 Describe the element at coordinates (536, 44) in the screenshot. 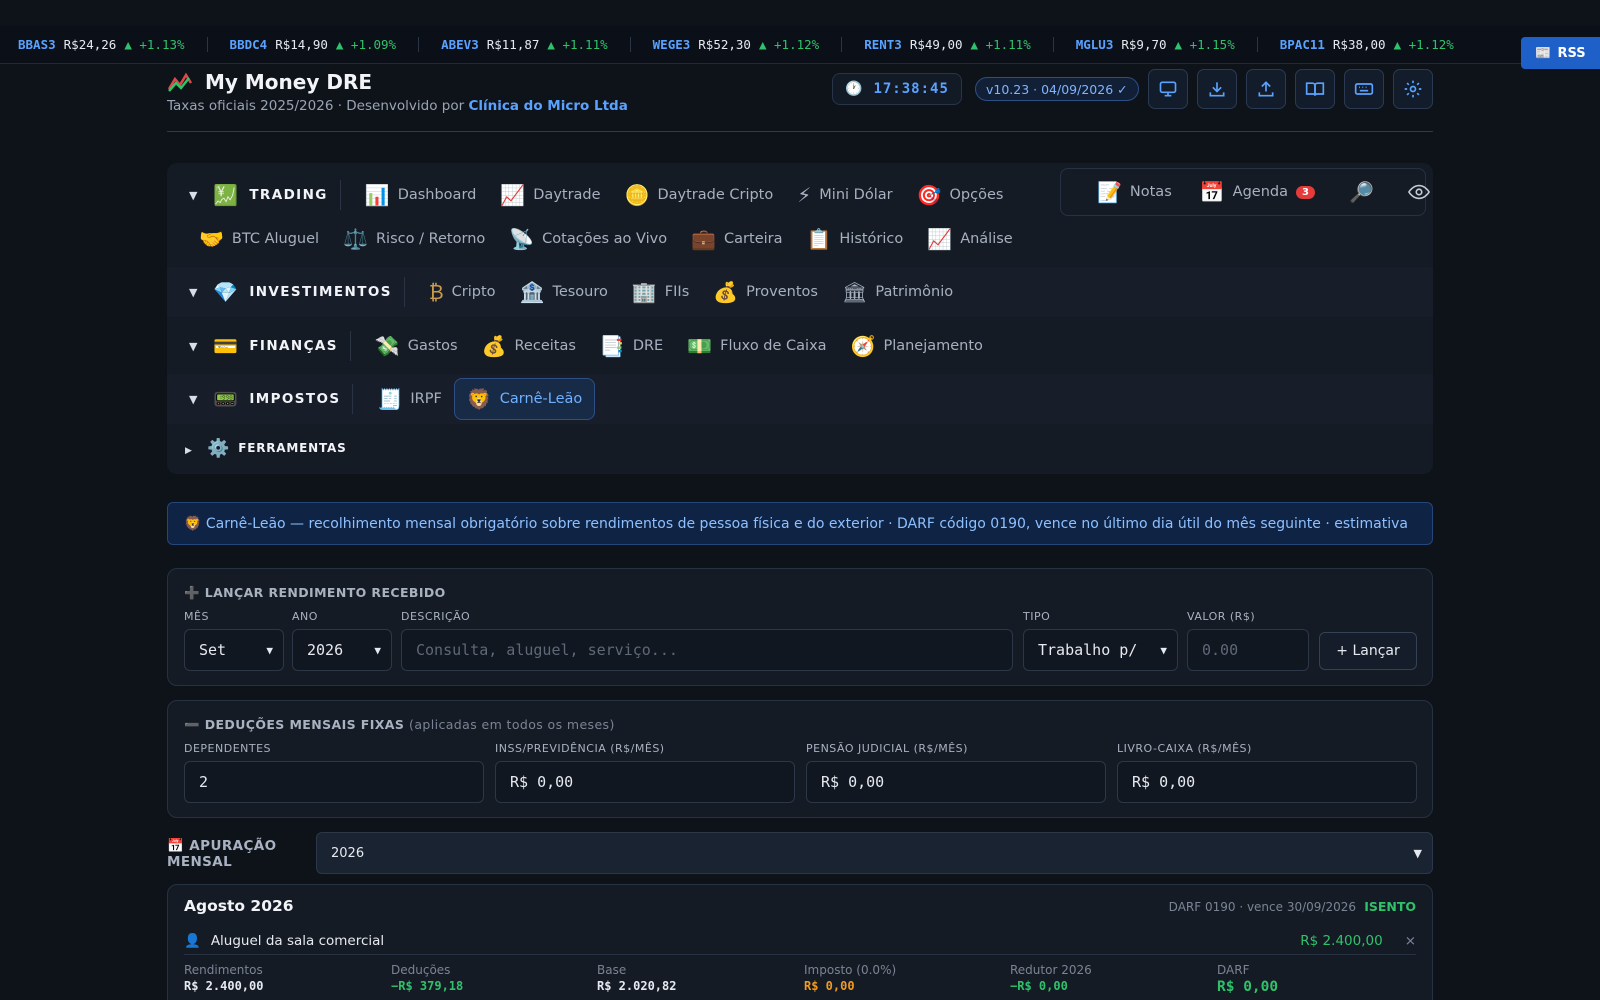

I see `ticker-item: ABEV3 R$11,87 ▲ +1.11%` at that location.